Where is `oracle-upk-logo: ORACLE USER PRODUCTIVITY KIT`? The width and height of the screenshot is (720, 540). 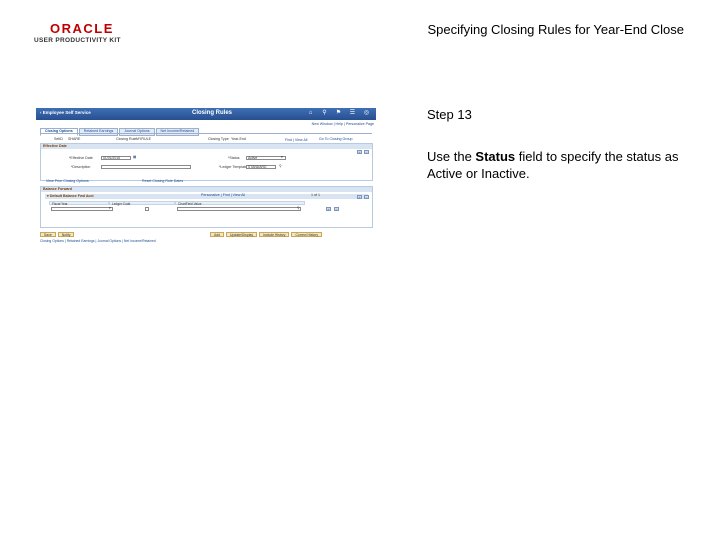
oracle-upk-logo: ORACLE USER PRODUCTIVITY KIT is located at coordinates (82, 33).